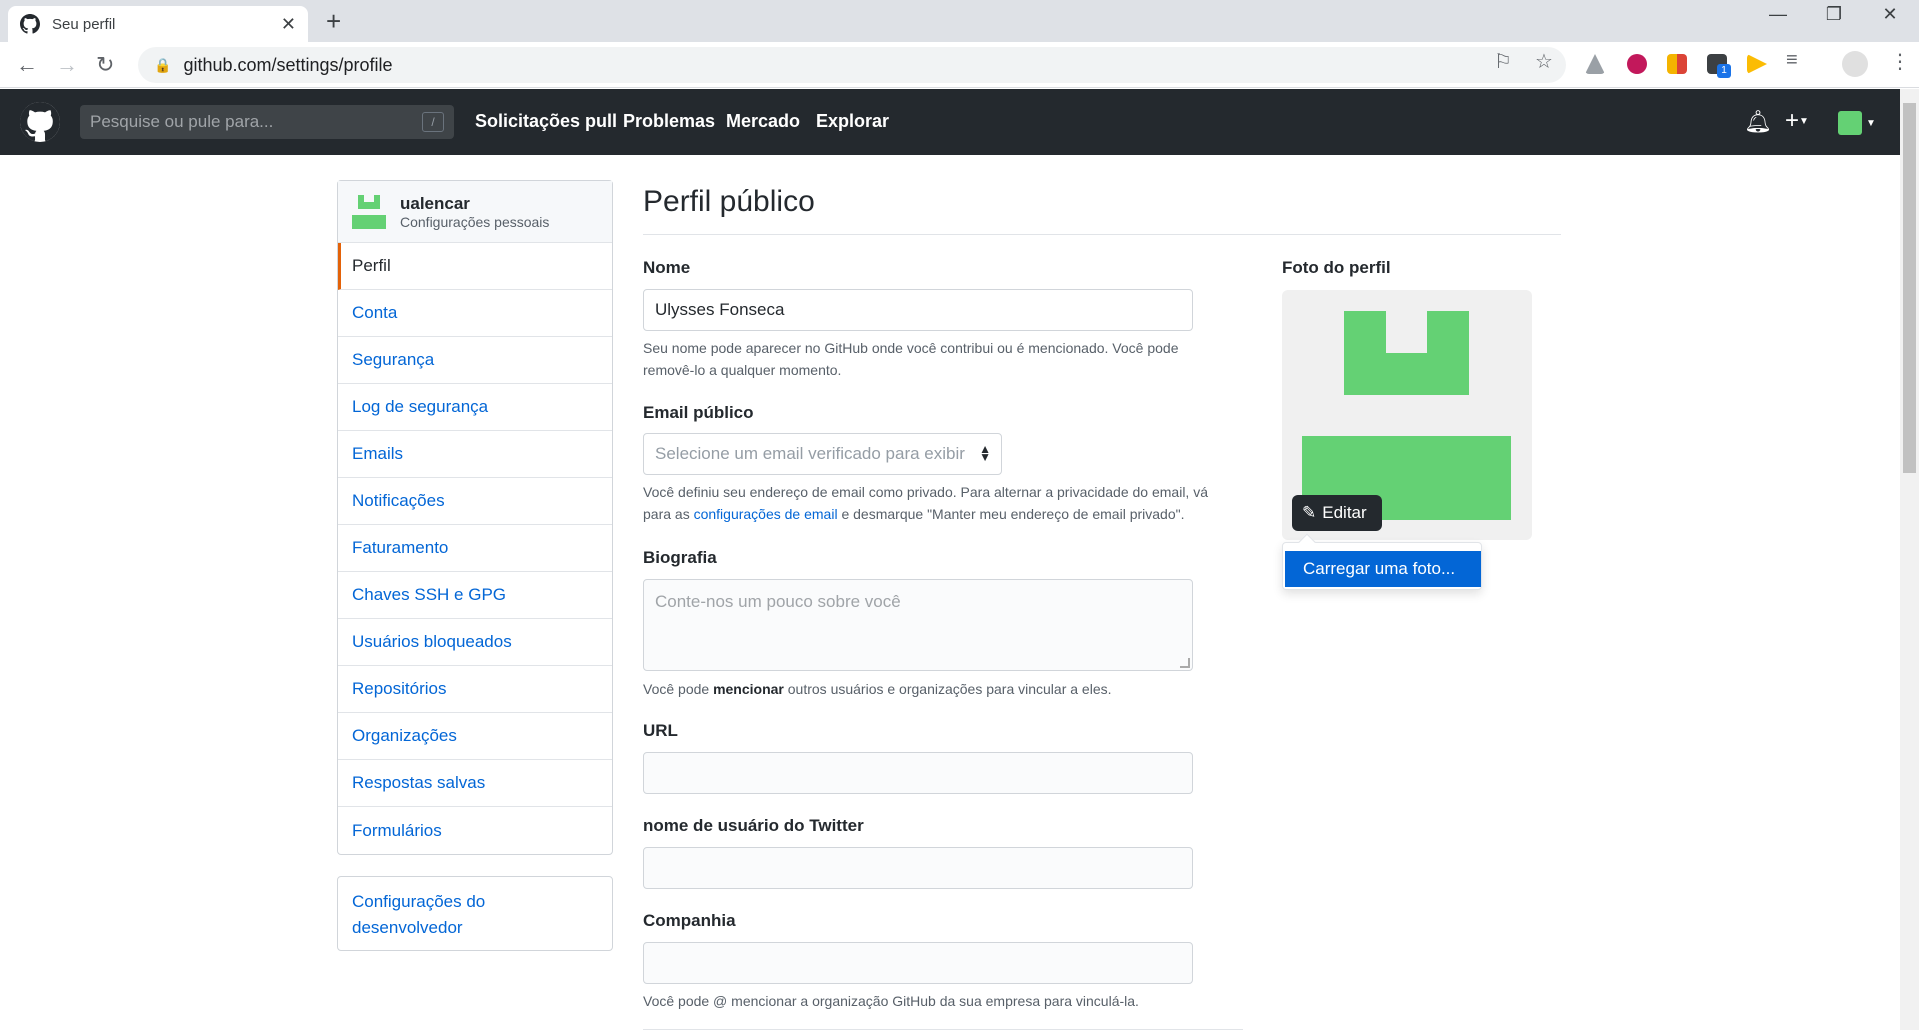 This screenshot has width=1919, height=1030. What do you see at coordinates (918, 625) in the screenshot?
I see `bio-textarea: Conte-nos um pouco sobre você` at bounding box center [918, 625].